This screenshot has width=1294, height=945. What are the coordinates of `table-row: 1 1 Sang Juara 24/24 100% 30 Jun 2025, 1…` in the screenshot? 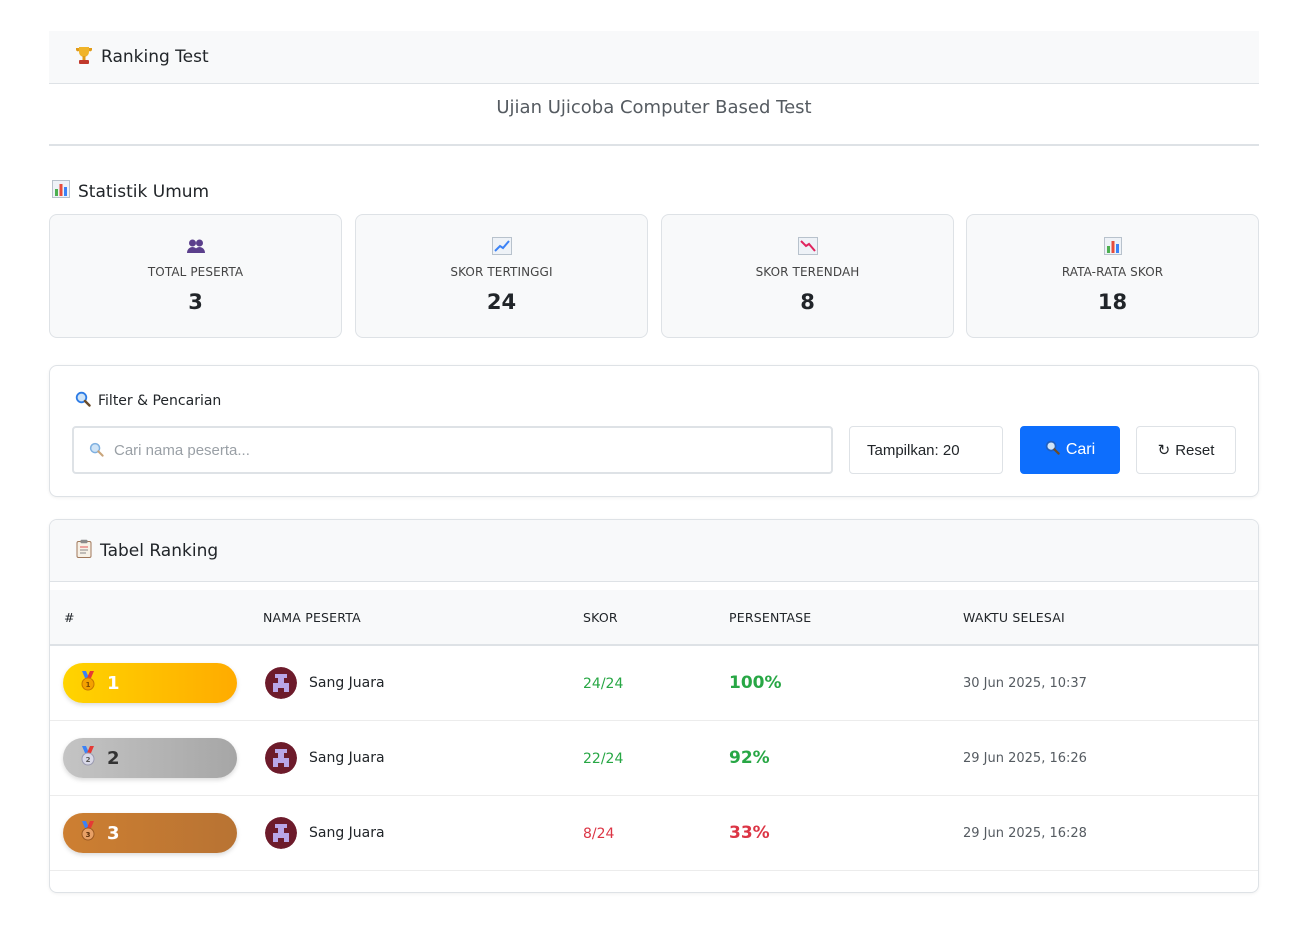 It's located at (654, 683).